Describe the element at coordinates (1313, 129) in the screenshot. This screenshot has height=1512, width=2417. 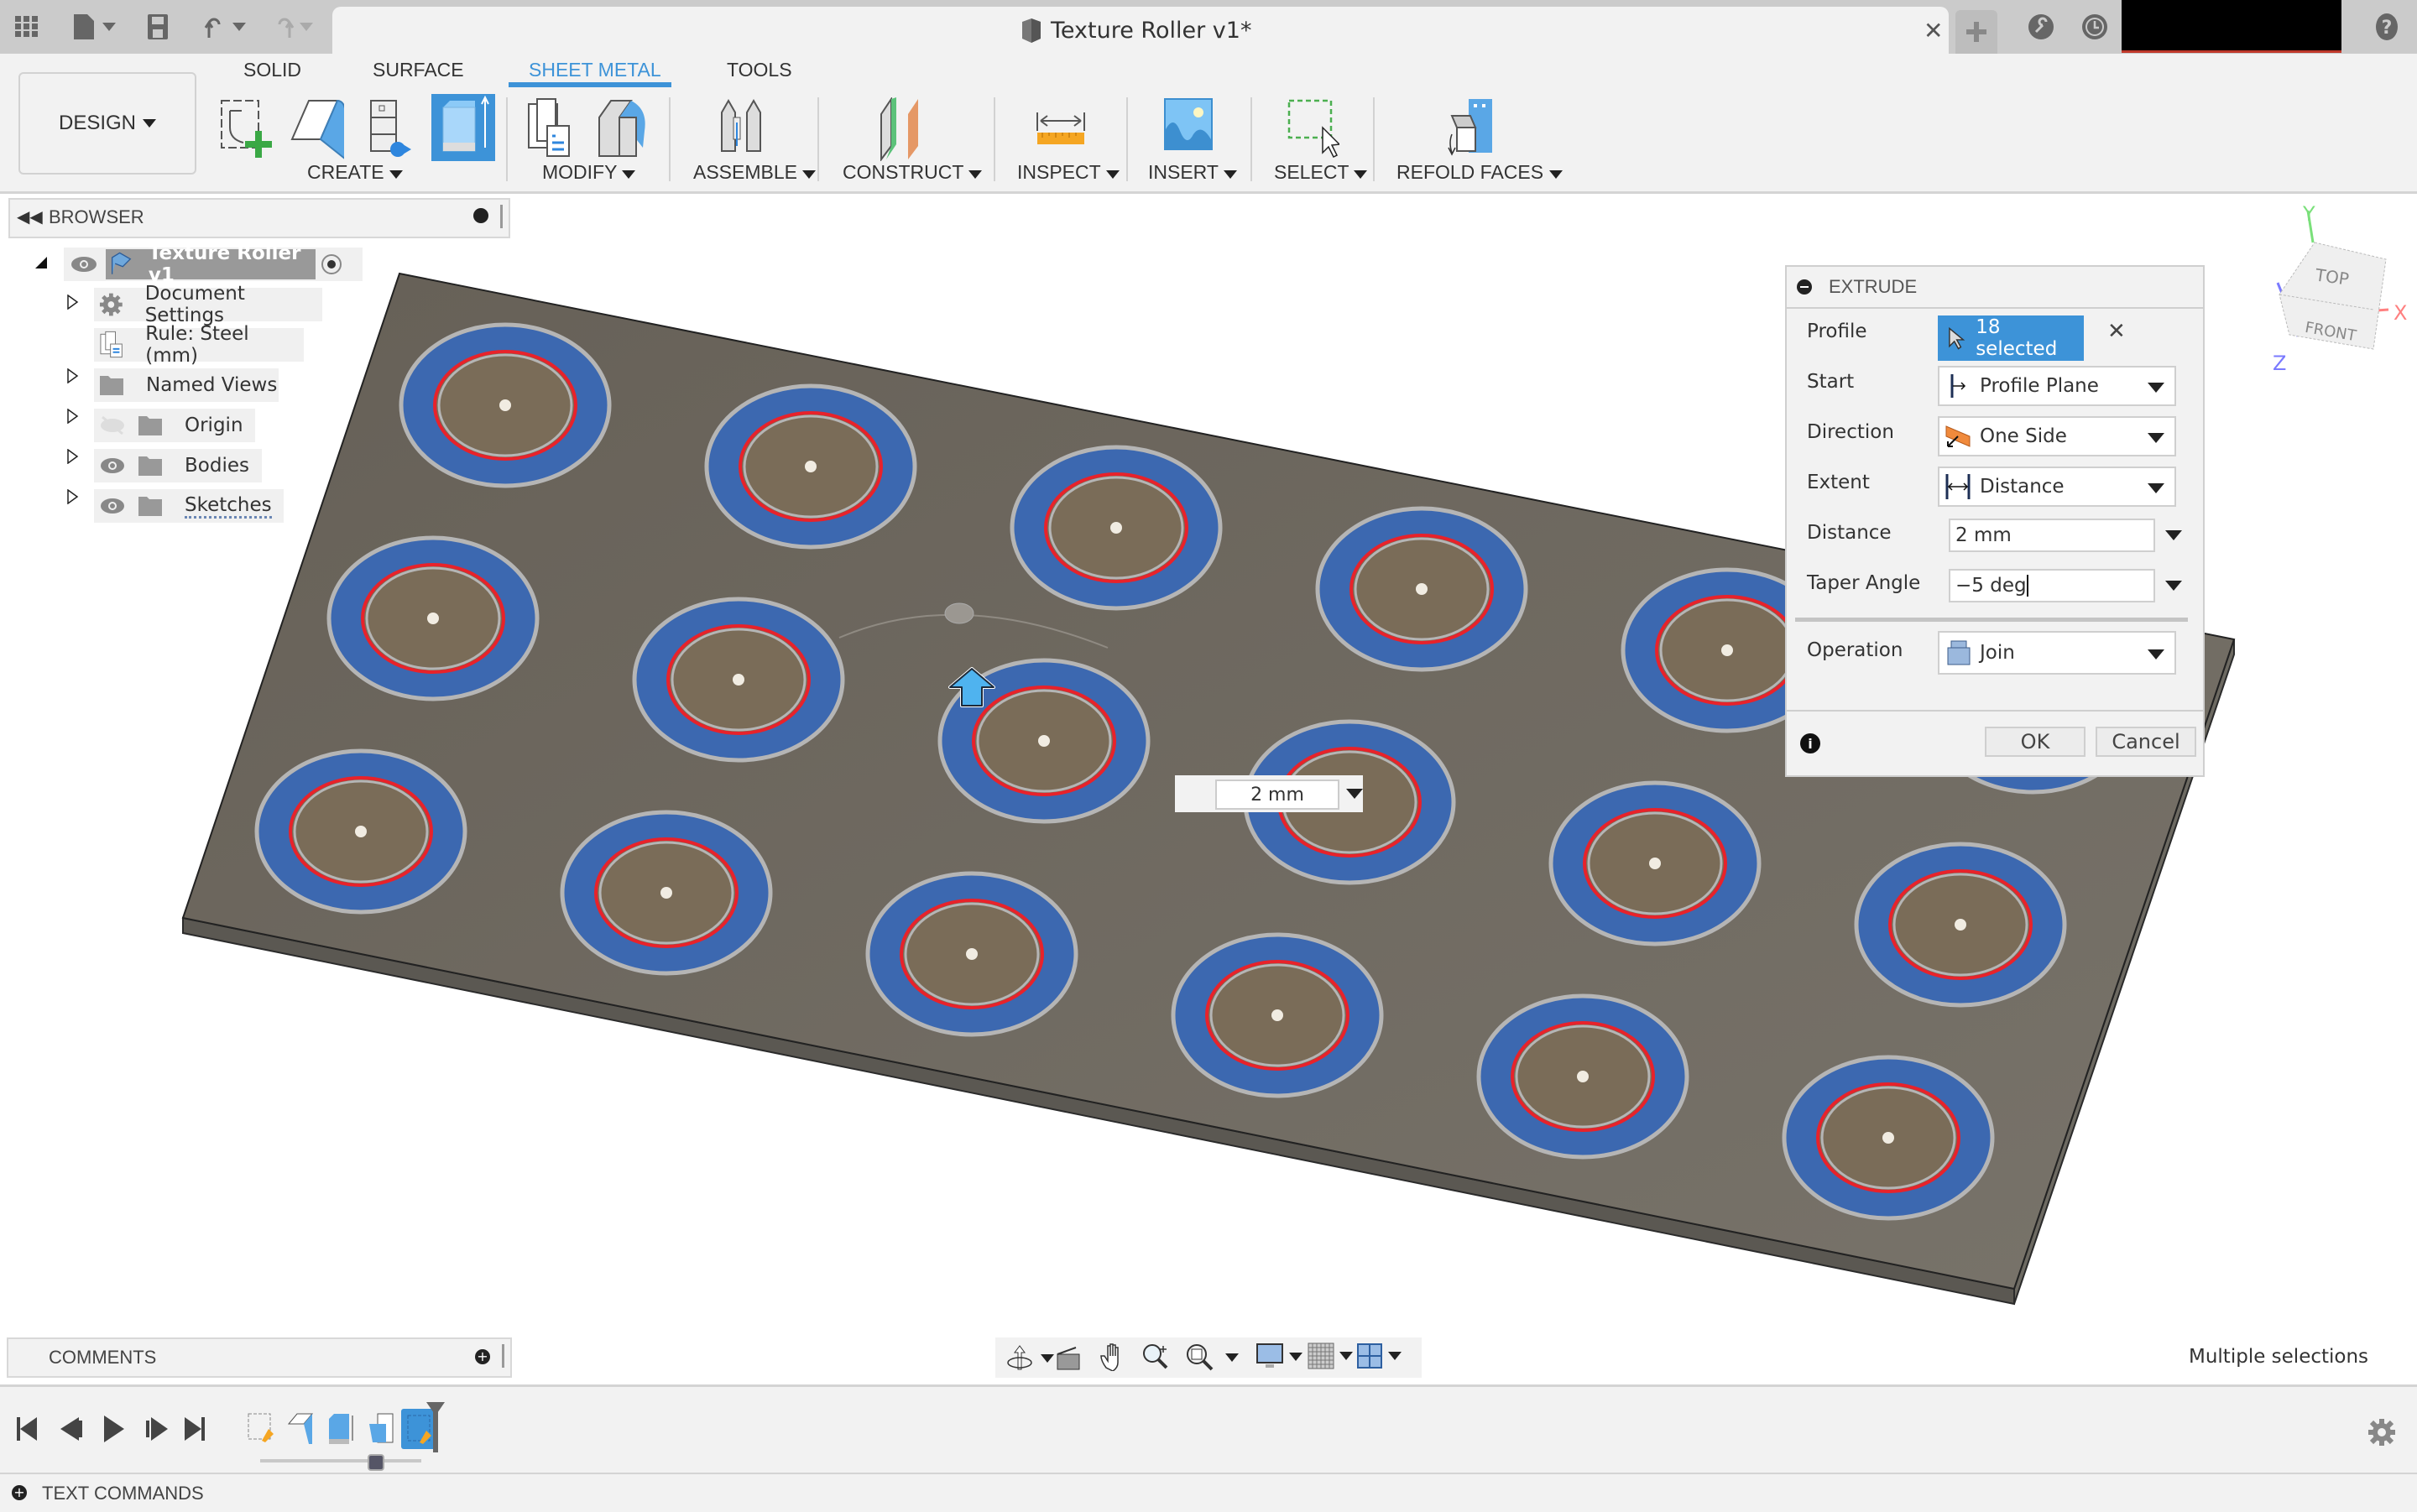
I see `window-select-icon` at that location.